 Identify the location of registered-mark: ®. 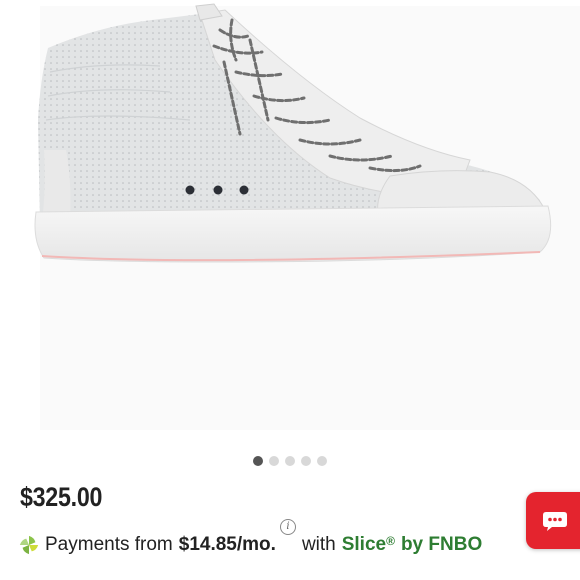
(390, 541).